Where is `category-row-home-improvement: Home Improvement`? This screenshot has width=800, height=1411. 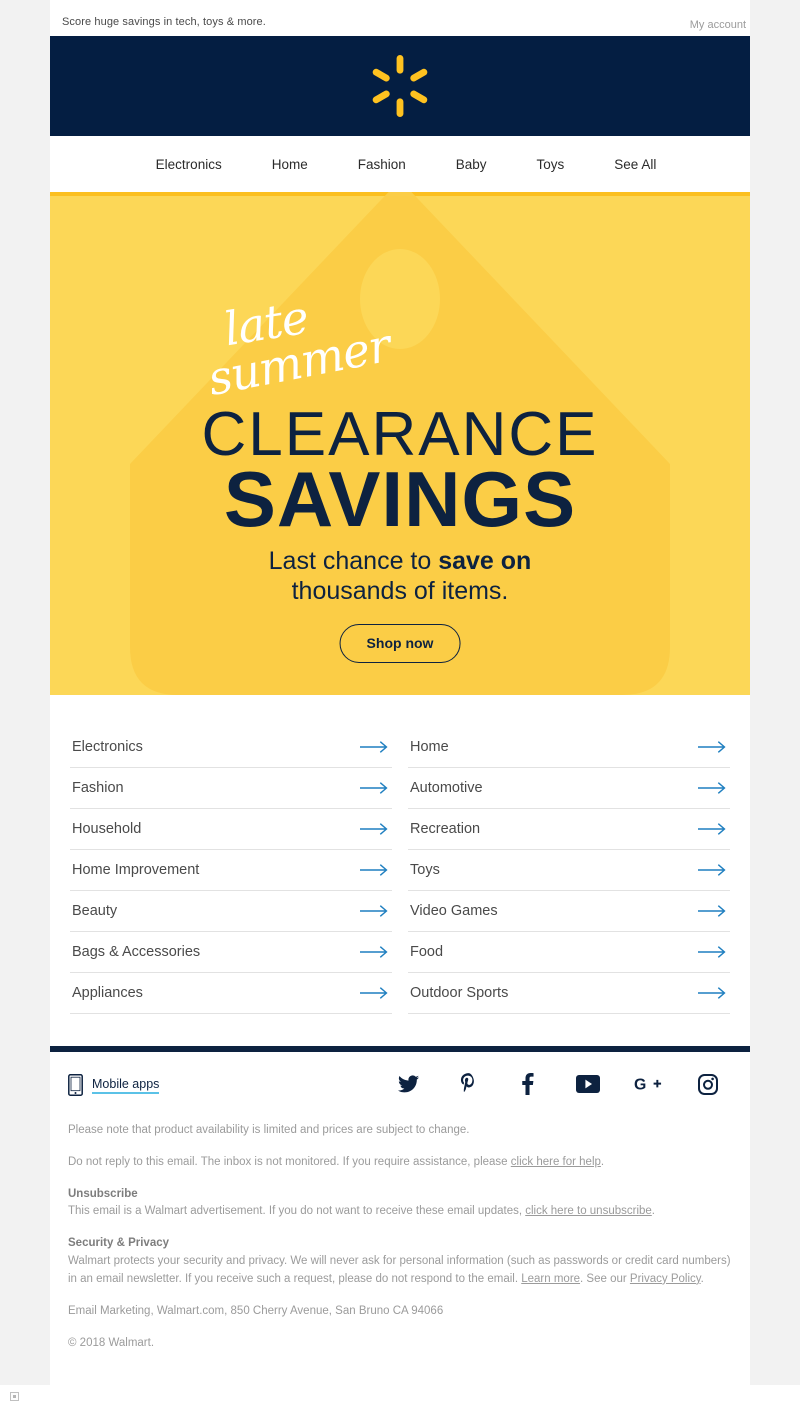
category-row-home-improvement: Home Improvement is located at coordinates (231, 870).